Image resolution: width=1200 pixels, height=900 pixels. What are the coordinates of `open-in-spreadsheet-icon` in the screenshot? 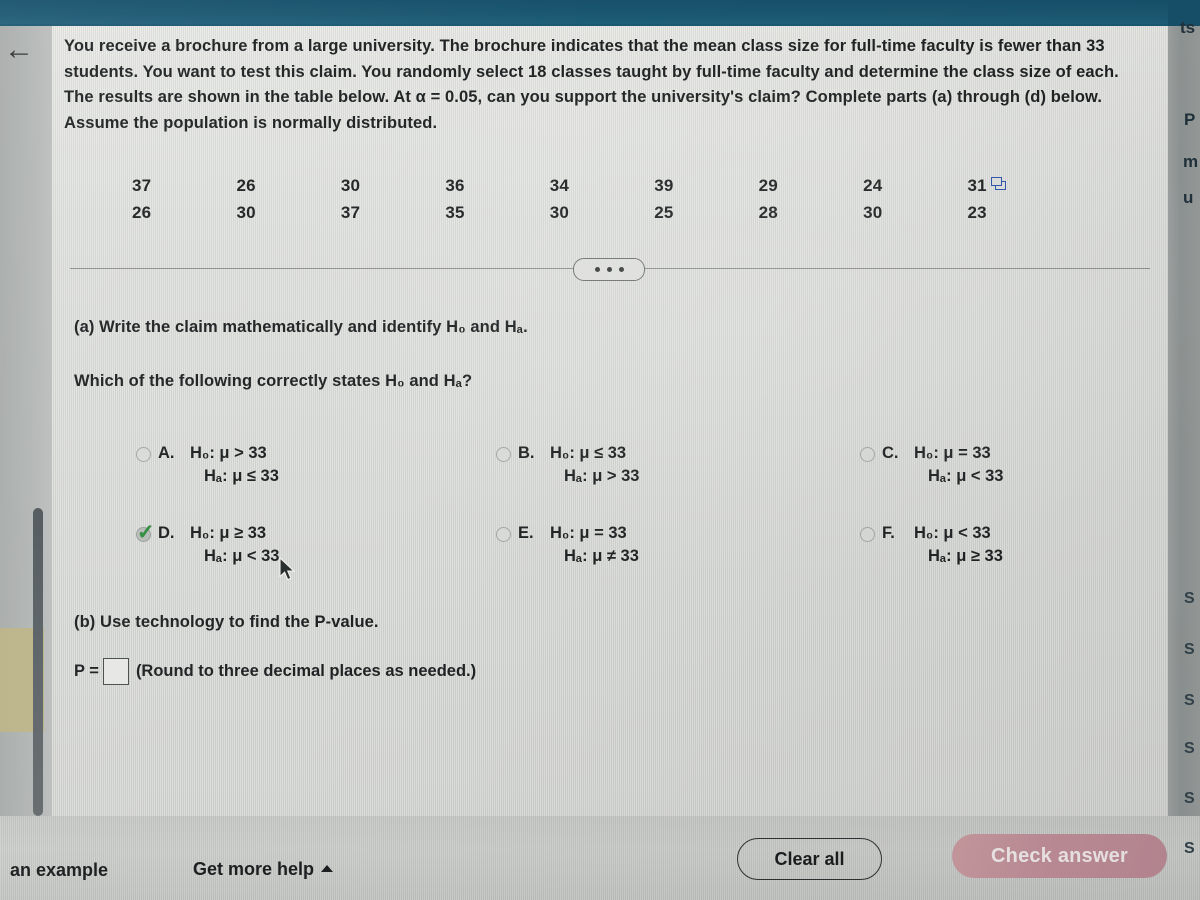 It's located at (998, 183).